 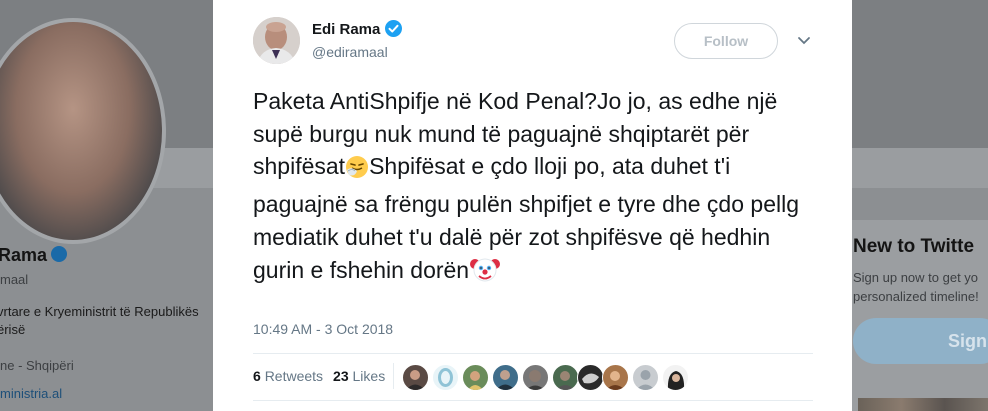 I want to click on author-name: Edi Rama, so click(x=357, y=29).